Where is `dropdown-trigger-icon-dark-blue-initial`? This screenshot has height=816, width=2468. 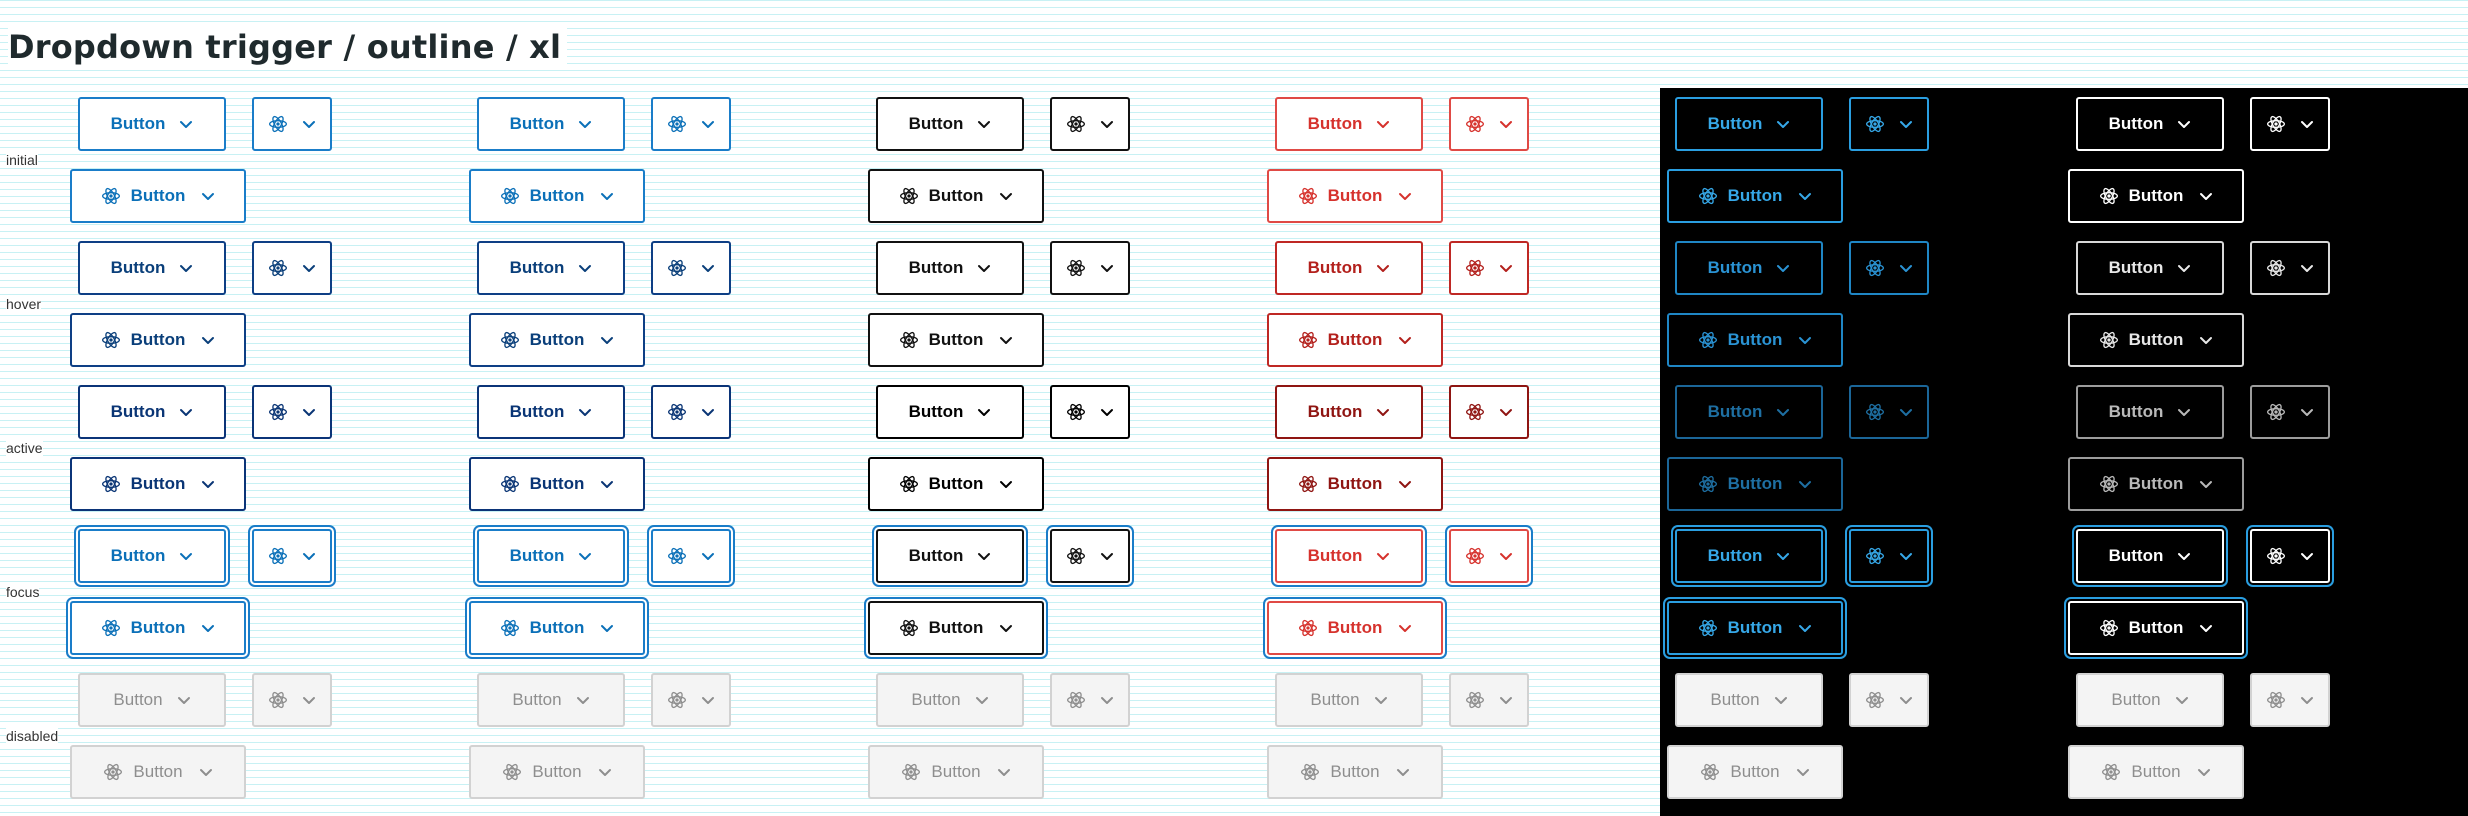 dropdown-trigger-icon-dark-blue-initial is located at coordinates (1889, 124).